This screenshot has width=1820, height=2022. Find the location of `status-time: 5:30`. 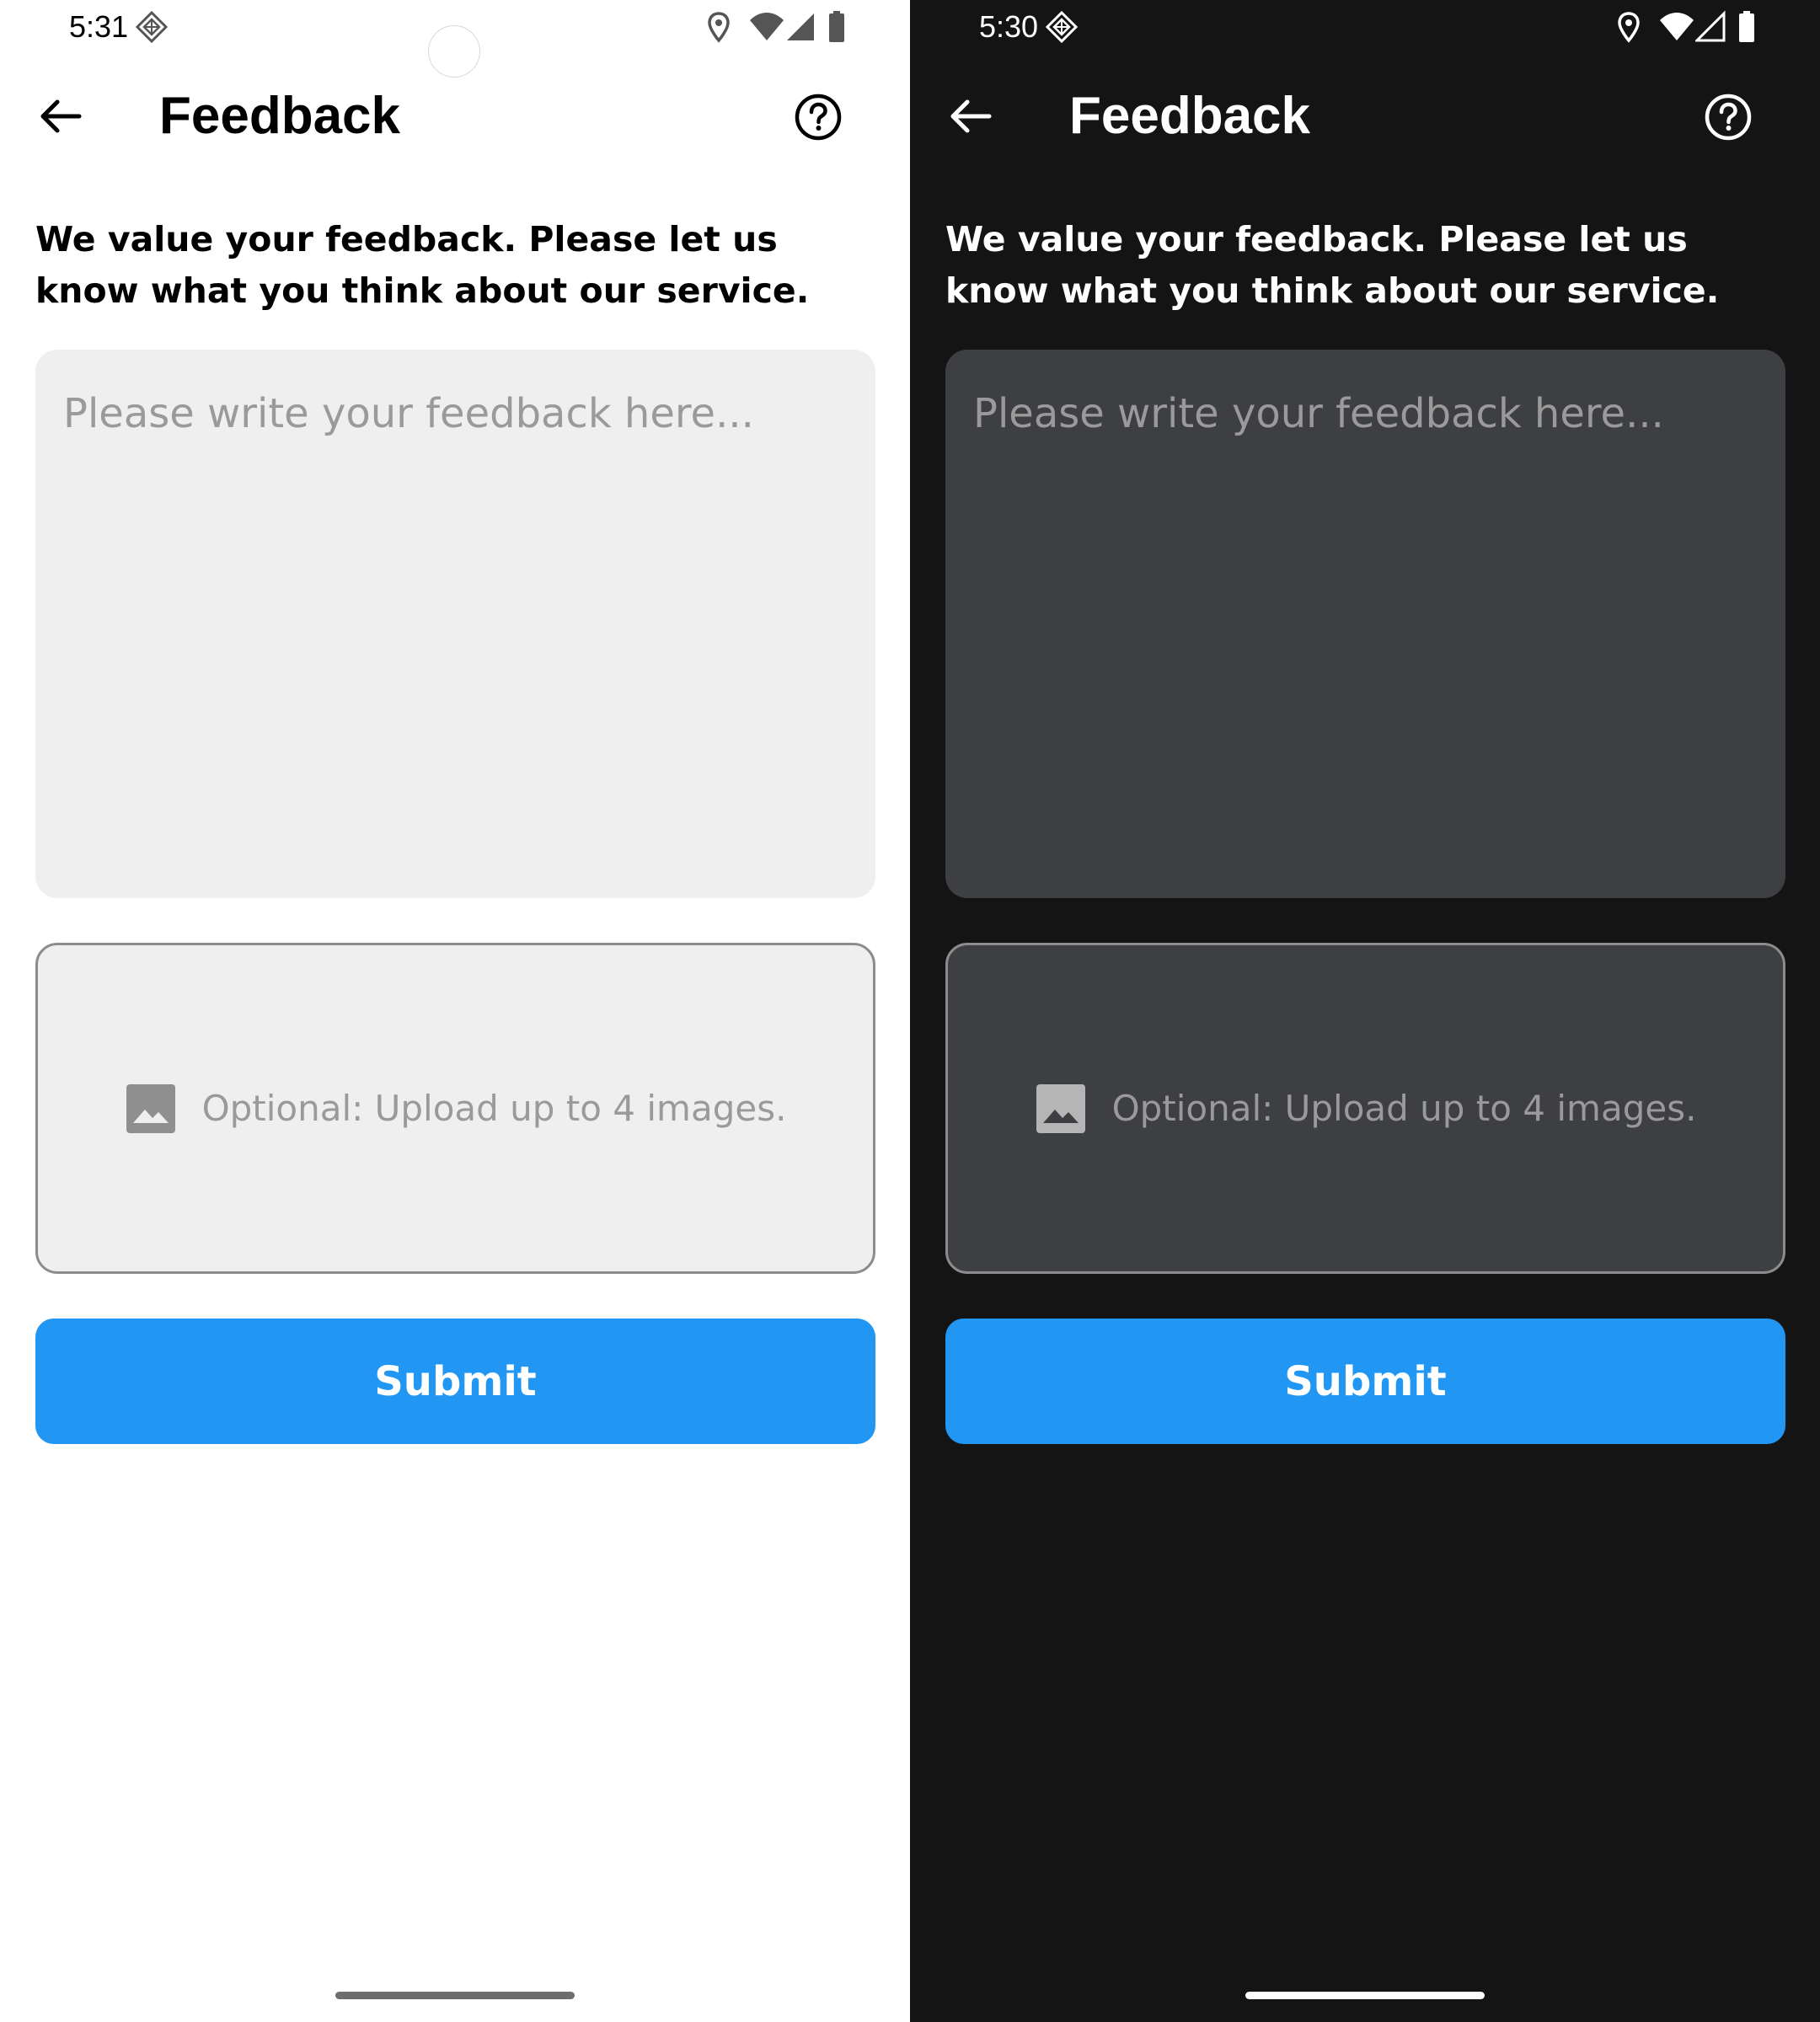

status-time: 5:30 is located at coordinates (1009, 26).